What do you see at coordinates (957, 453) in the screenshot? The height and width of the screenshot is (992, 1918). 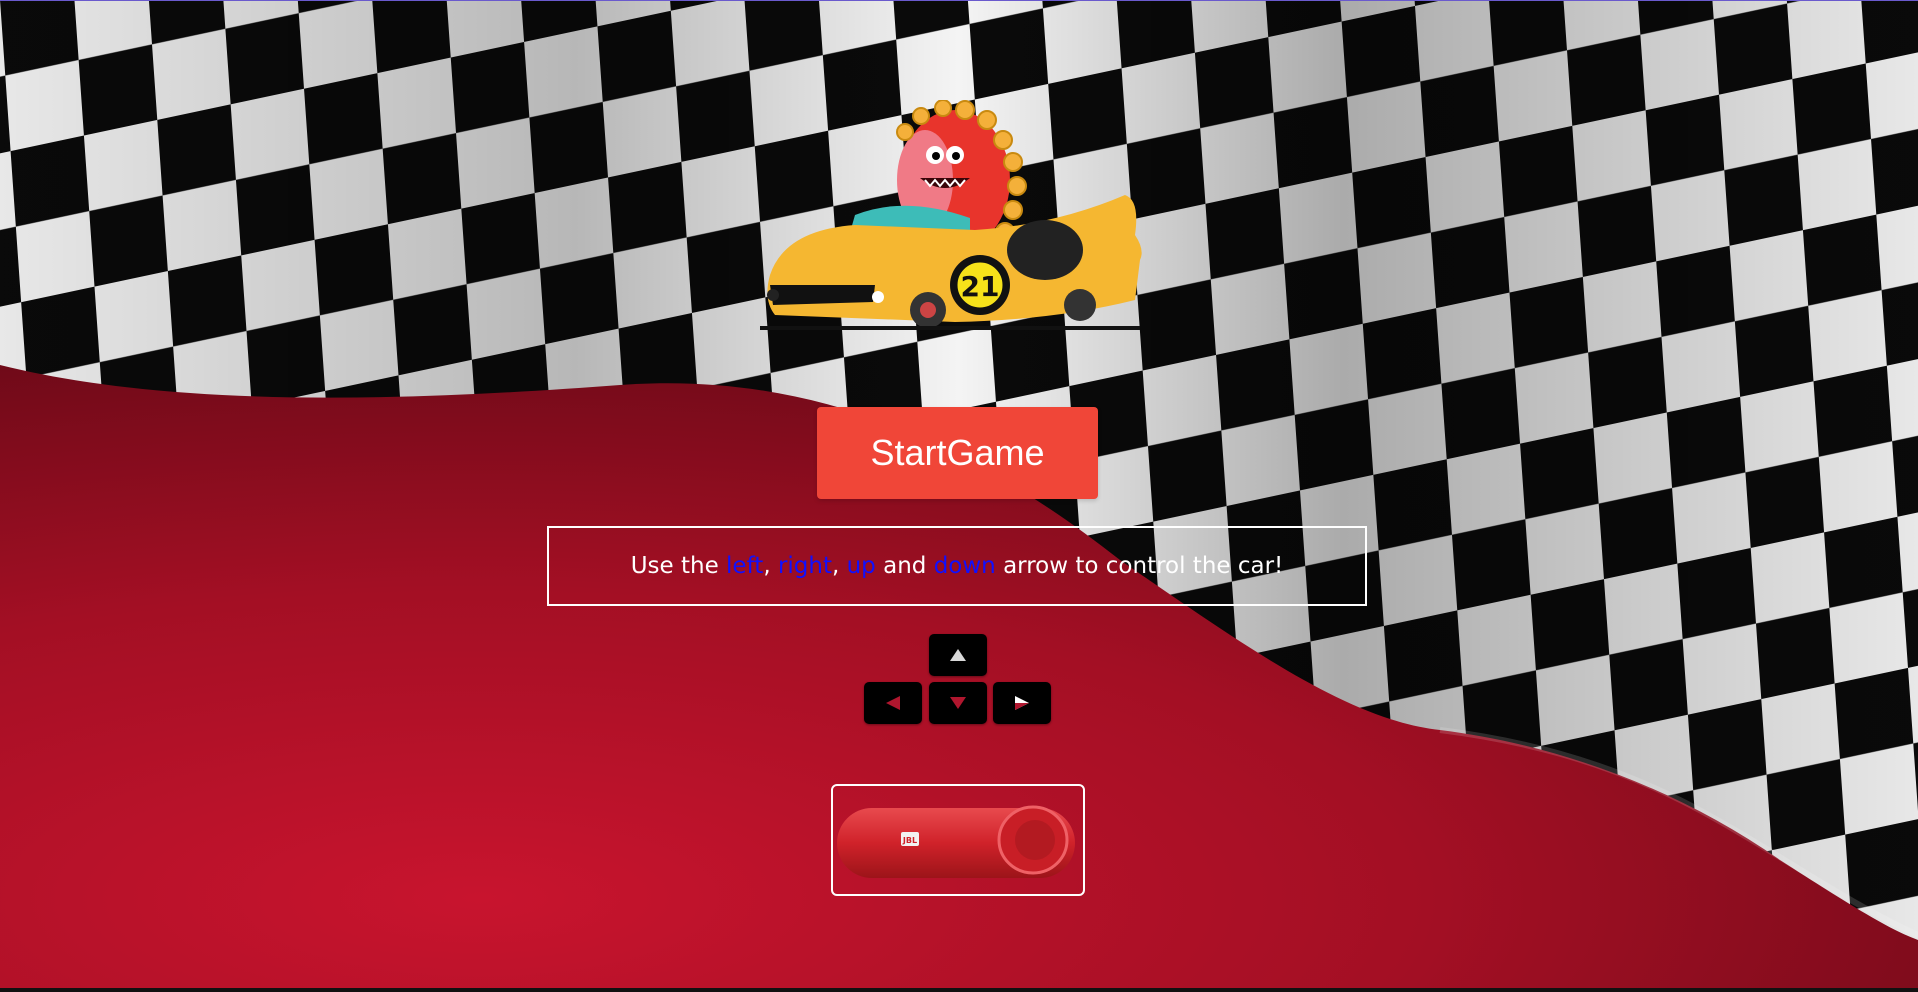 I see `start-game-button: StartGame` at bounding box center [957, 453].